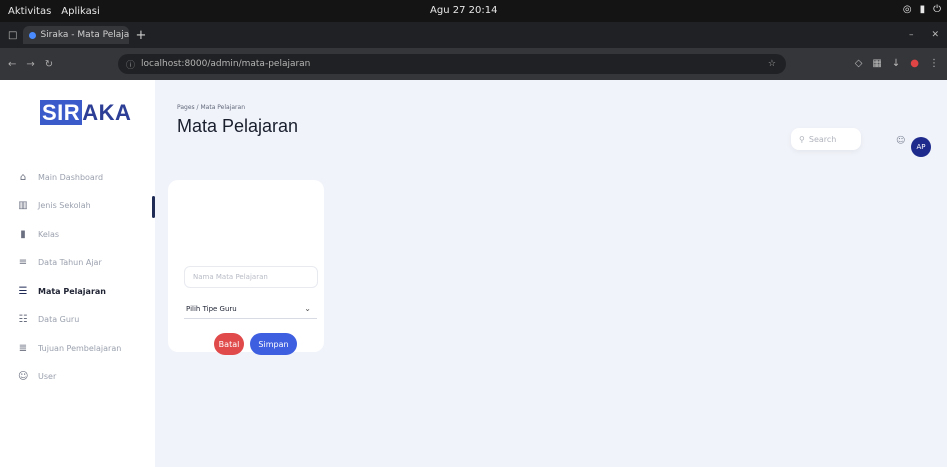  I want to click on sidebar-item-user: ☺ User, so click(78, 377).